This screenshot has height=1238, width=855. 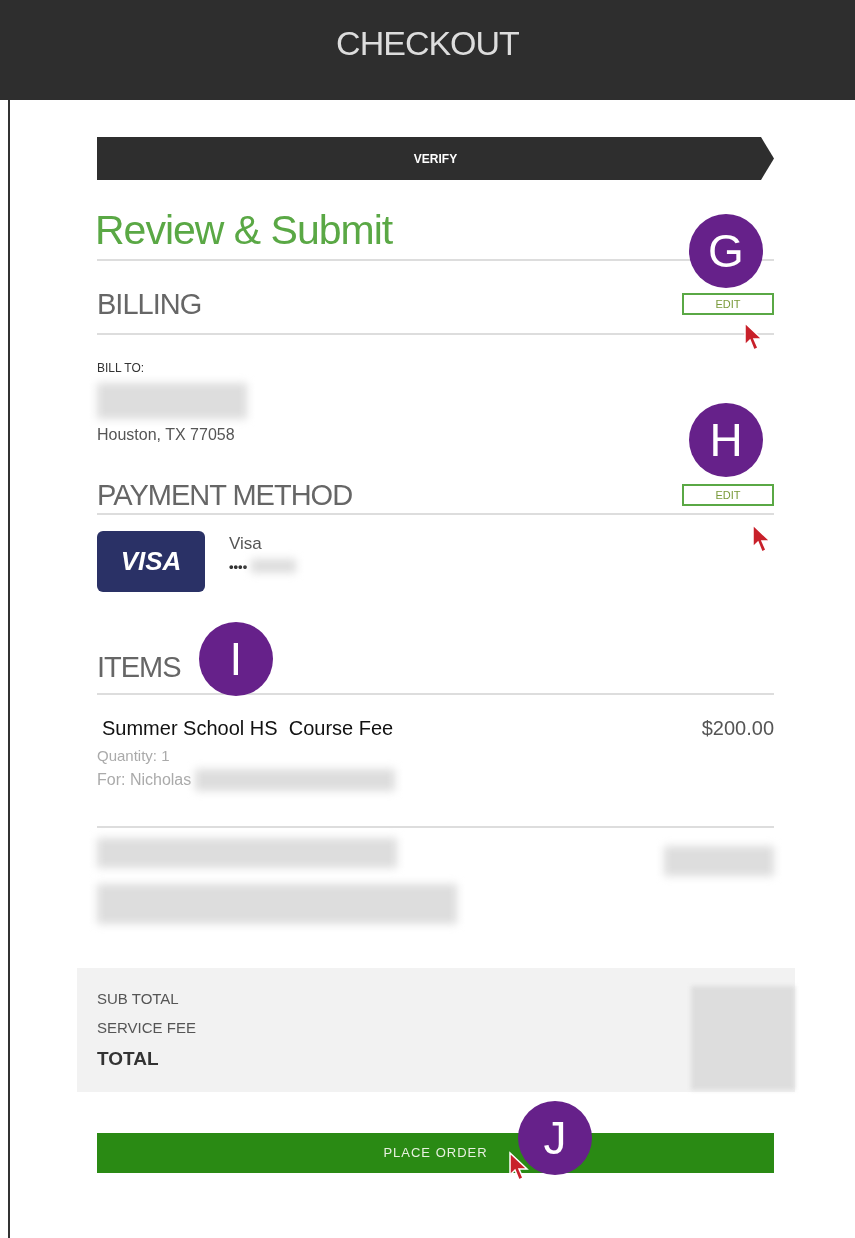 What do you see at coordinates (555, 1138) in the screenshot?
I see `callout-badge: J` at bounding box center [555, 1138].